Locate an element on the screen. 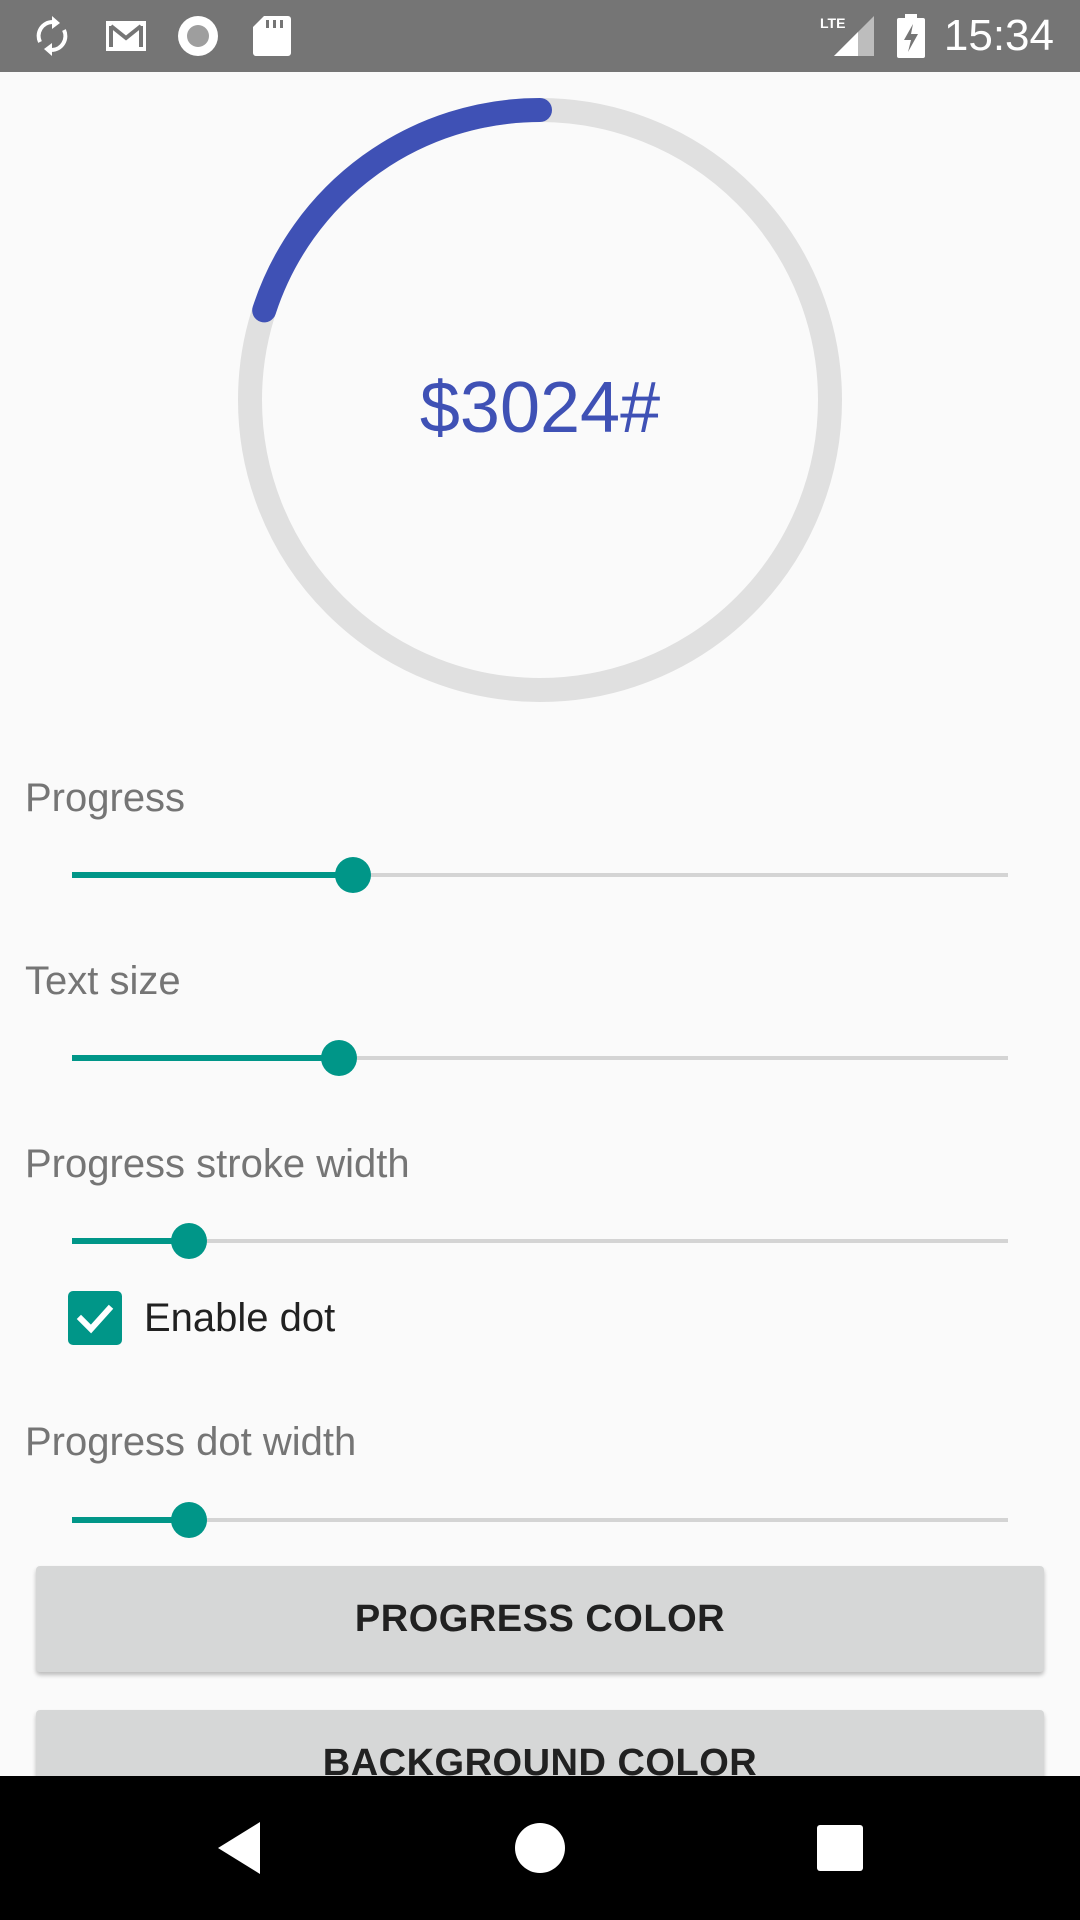 The height and width of the screenshot is (1920, 1080). home-icon is located at coordinates (540, 1848).